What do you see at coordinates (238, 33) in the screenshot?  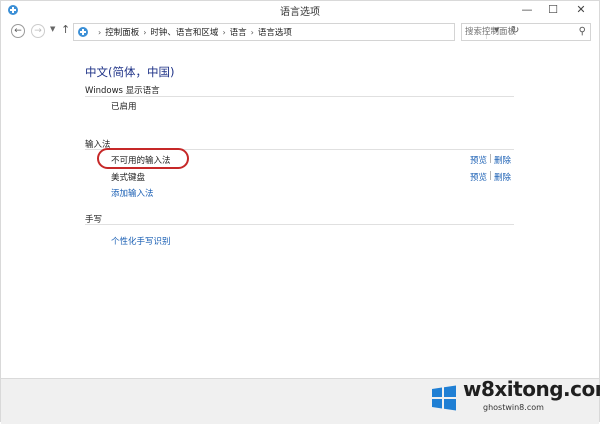 I see `breadcrumb-language: 语言` at bounding box center [238, 33].